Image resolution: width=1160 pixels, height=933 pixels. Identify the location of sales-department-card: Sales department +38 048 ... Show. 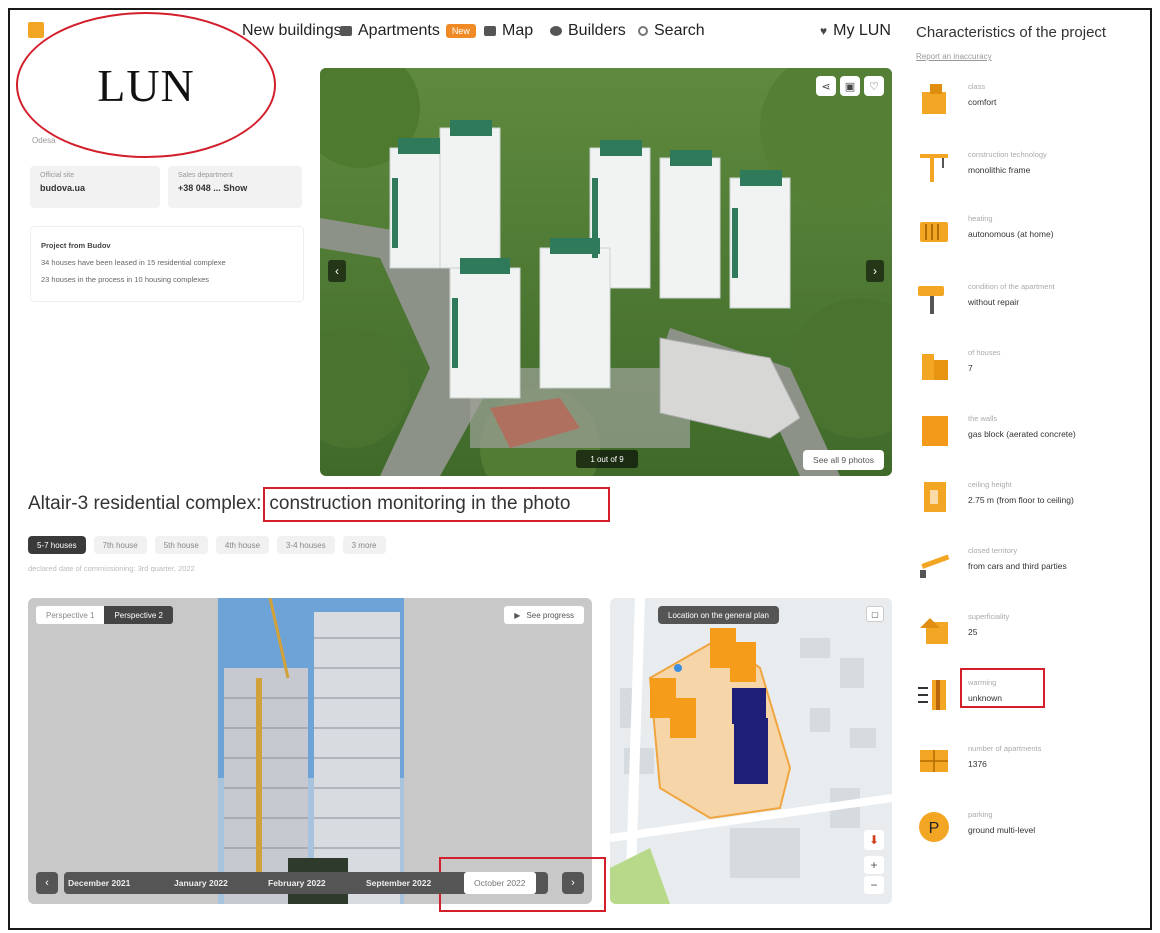
(235, 187).